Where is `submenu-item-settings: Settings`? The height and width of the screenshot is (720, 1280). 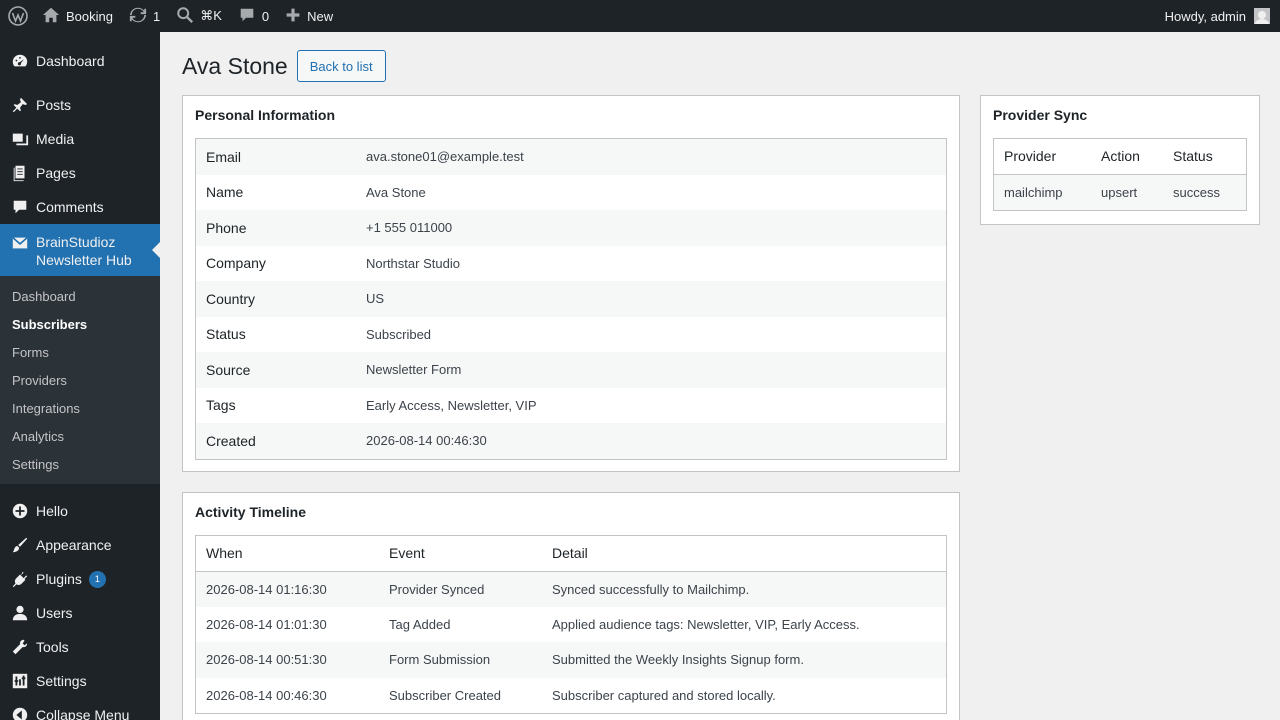 submenu-item-settings: Settings is located at coordinates (80, 465).